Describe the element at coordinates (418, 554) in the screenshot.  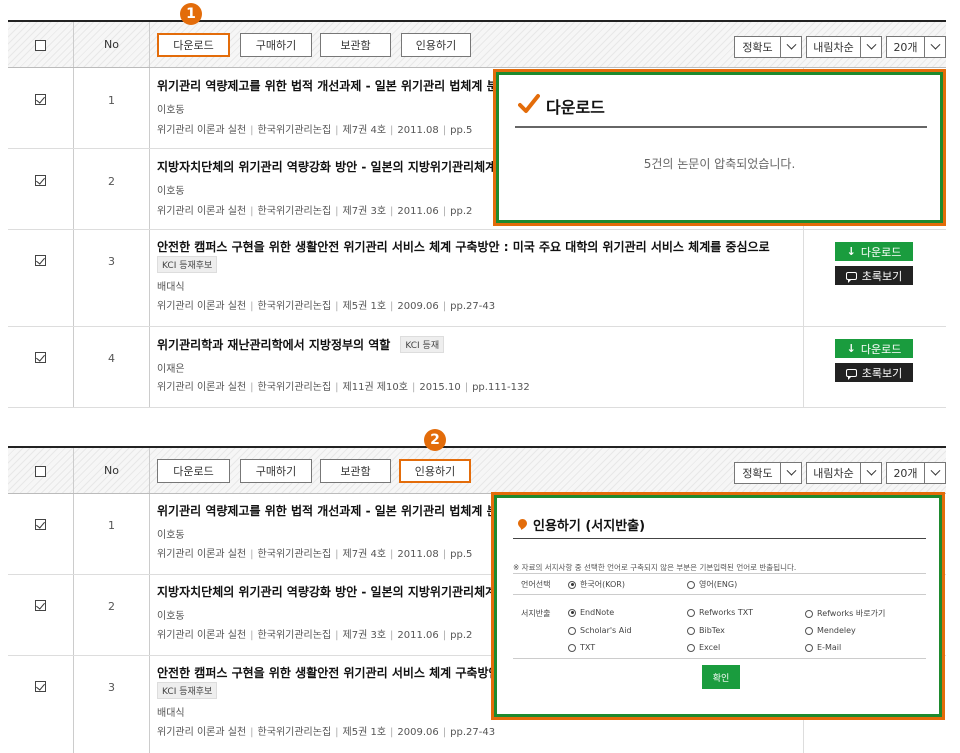
I see `pub-date: 2011.08` at that location.